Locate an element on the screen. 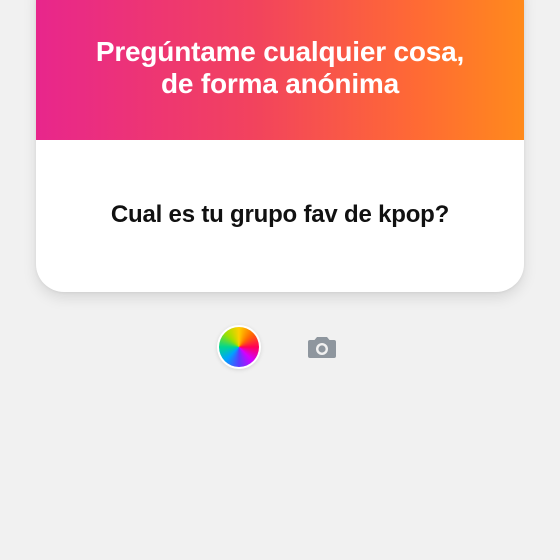 The height and width of the screenshot is (560, 560). question-text: Cual es tu grupo fav de kpop? is located at coordinates (280, 215).